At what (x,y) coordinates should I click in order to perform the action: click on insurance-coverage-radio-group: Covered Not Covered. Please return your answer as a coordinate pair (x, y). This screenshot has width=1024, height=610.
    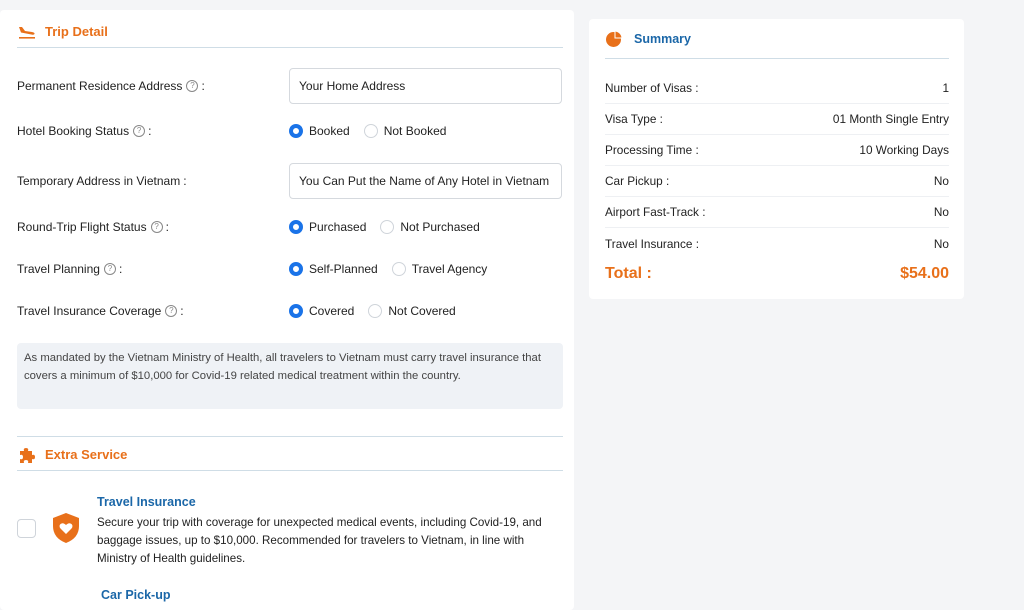
    Looking at the image, I should click on (379, 311).